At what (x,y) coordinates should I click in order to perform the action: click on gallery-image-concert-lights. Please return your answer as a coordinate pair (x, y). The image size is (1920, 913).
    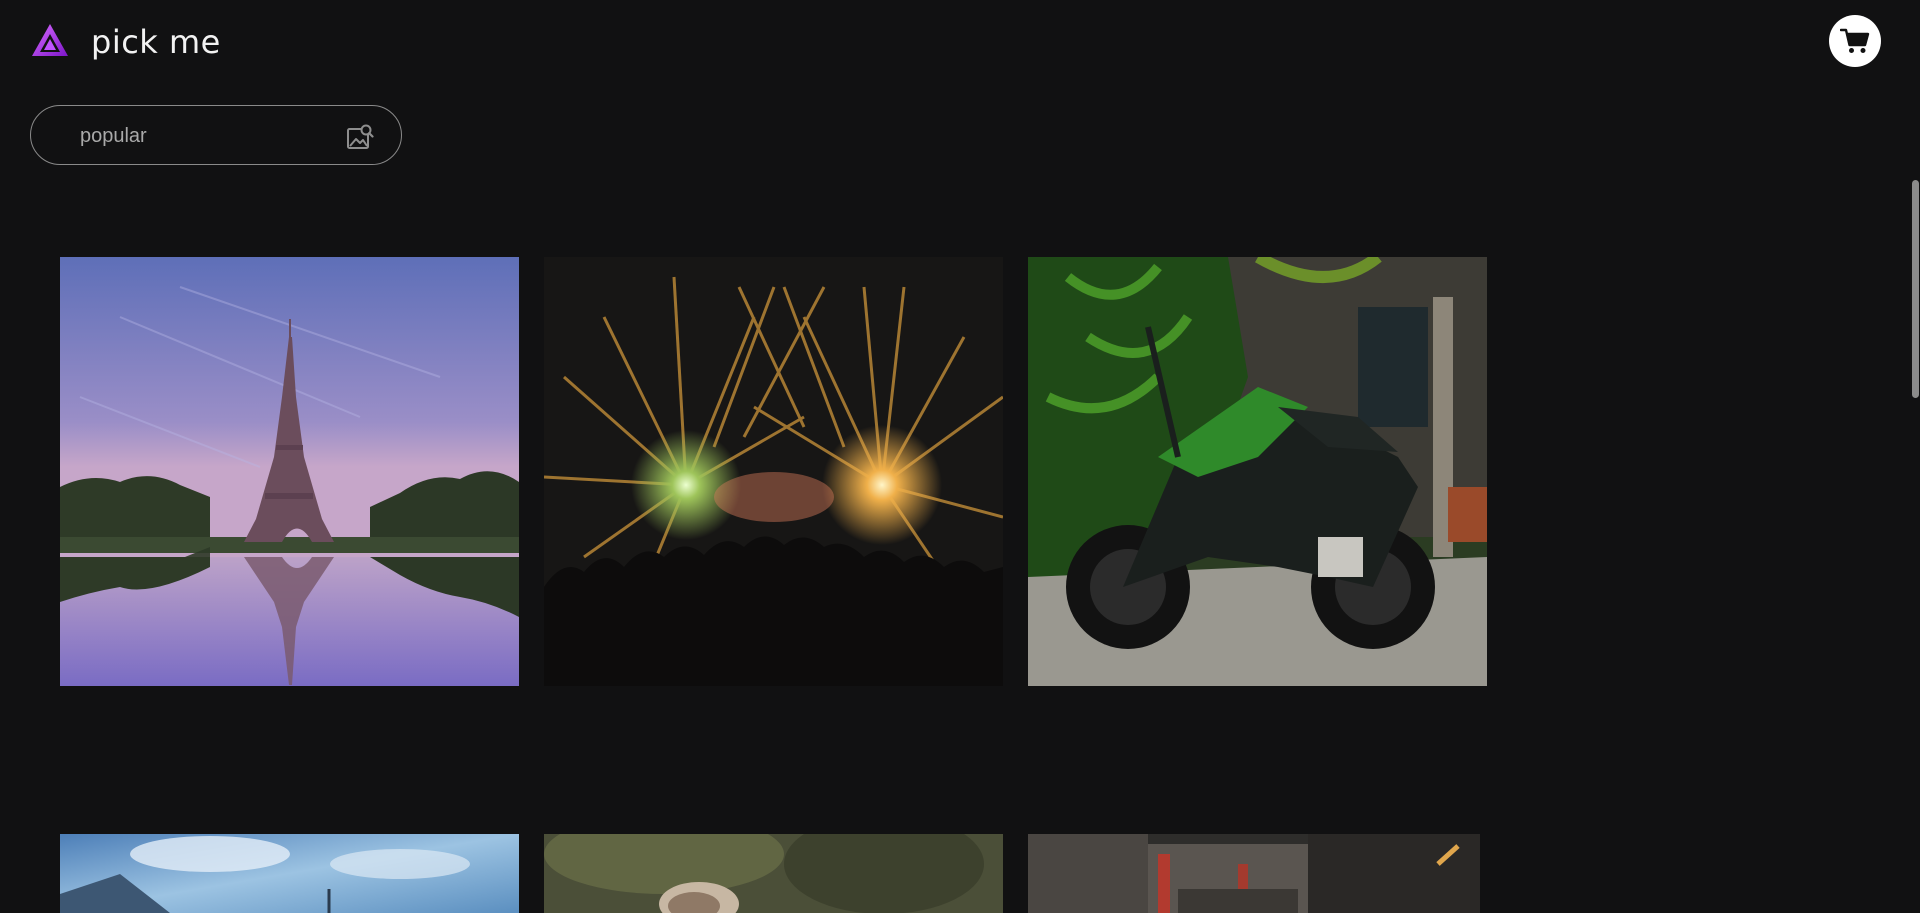
    Looking at the image, I should click on (773, 471).